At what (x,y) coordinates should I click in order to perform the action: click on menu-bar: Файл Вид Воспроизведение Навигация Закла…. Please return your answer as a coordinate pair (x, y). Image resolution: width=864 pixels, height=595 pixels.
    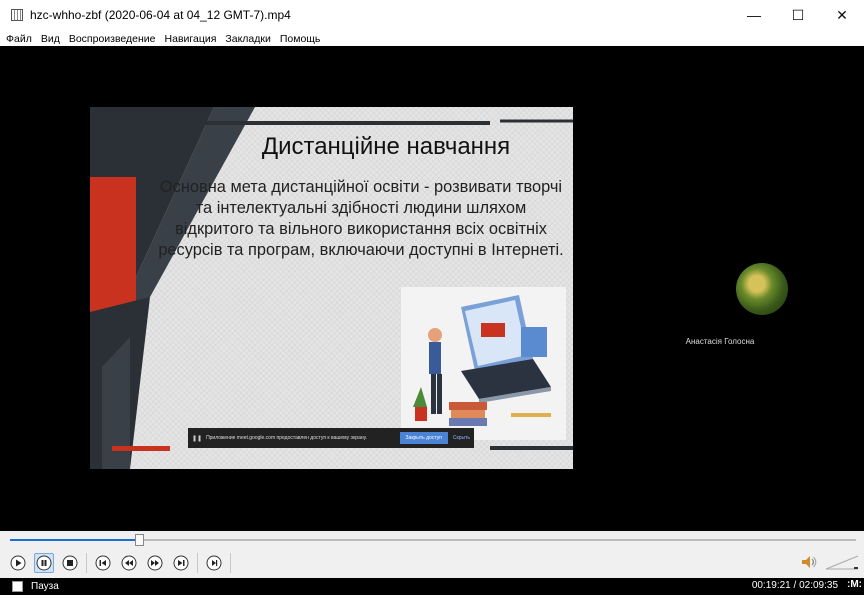
    Looking at the image, I should click on (432, 38).